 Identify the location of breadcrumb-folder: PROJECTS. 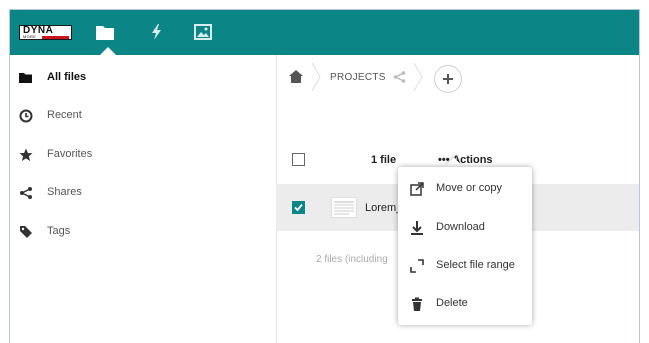
(358, 77).